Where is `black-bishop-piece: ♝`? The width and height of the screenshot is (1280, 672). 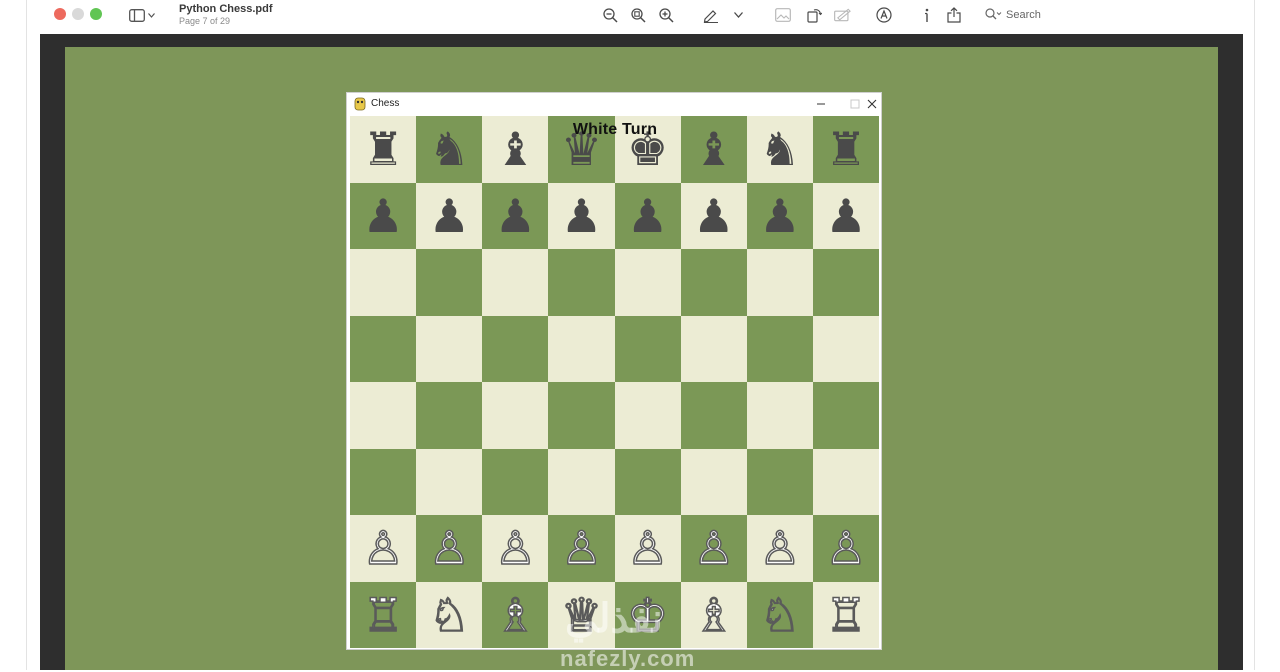 black-bishop-piece: ♝ is located at coordinates (515, 149).